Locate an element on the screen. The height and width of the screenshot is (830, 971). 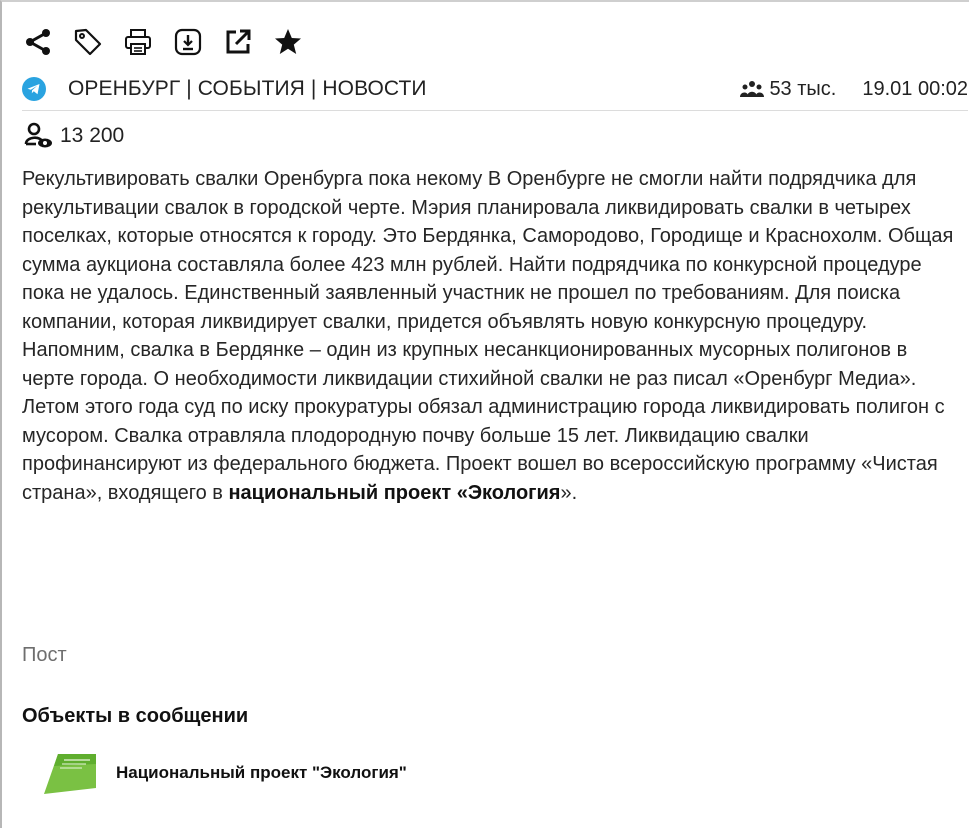
object-name: Национальный проект "Экология" is located at coordinates (261, 773).